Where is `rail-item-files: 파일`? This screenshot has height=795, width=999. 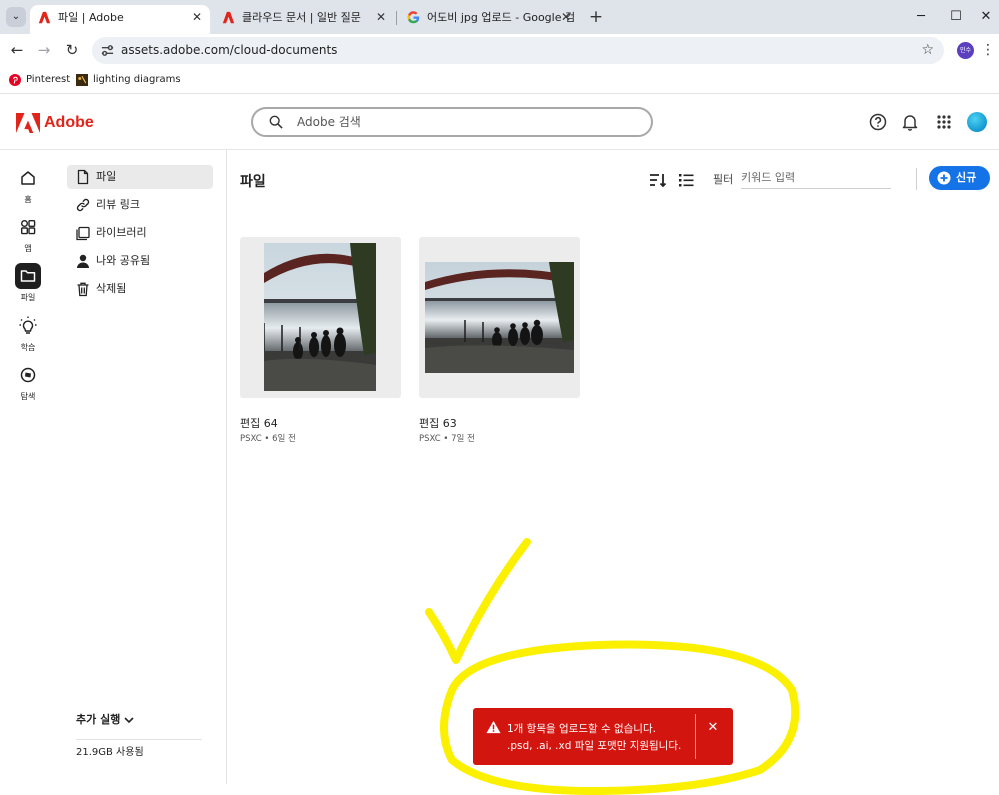
rail-item-files: 파일 is located at coordinates (28, 285).